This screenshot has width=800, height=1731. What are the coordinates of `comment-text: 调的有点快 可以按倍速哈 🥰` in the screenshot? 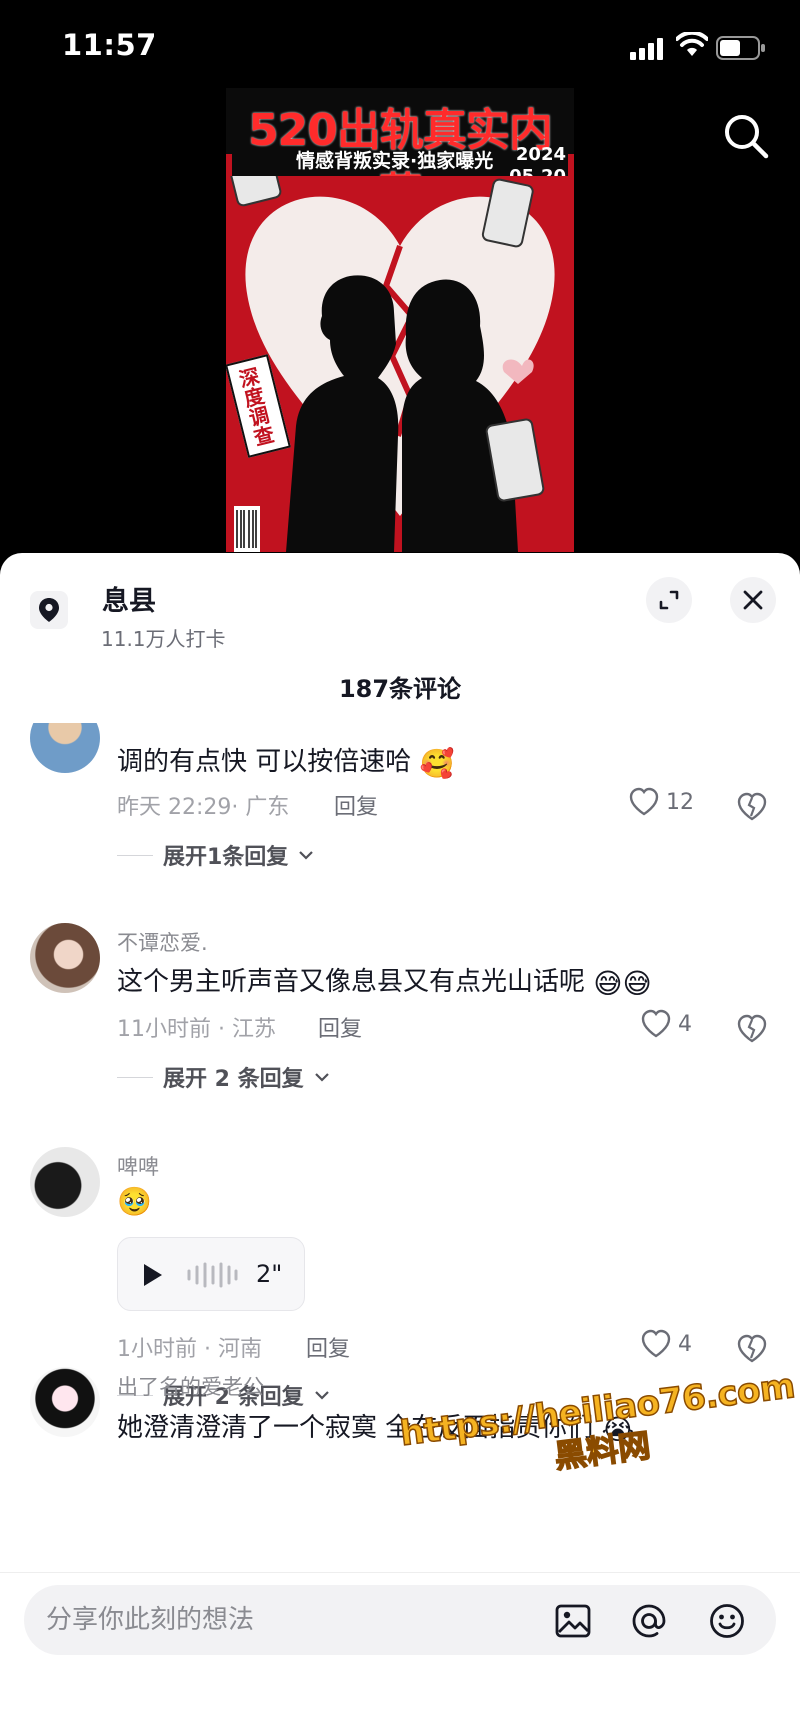 It's located at (285, 760).